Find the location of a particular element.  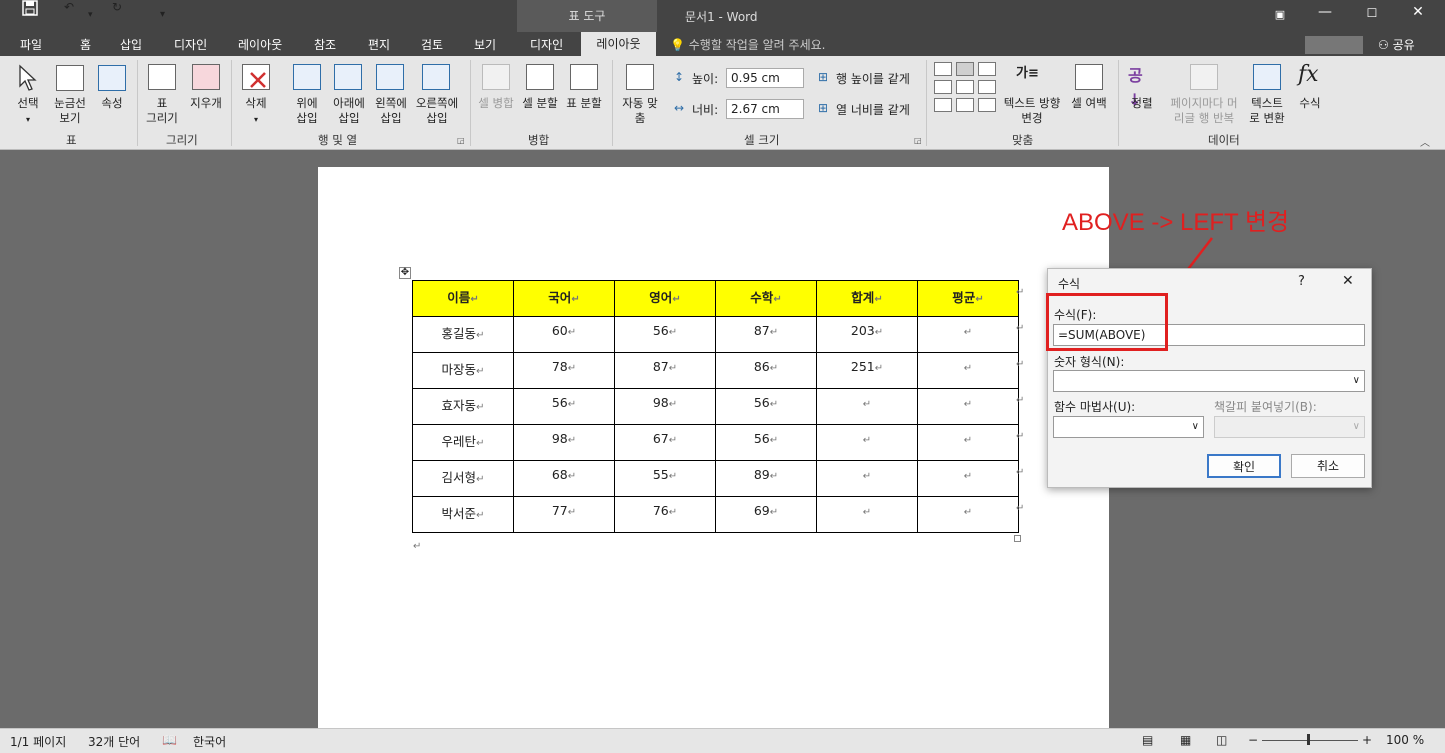

web-layout-icon: ◫ is located at coordinates (1221, 740).